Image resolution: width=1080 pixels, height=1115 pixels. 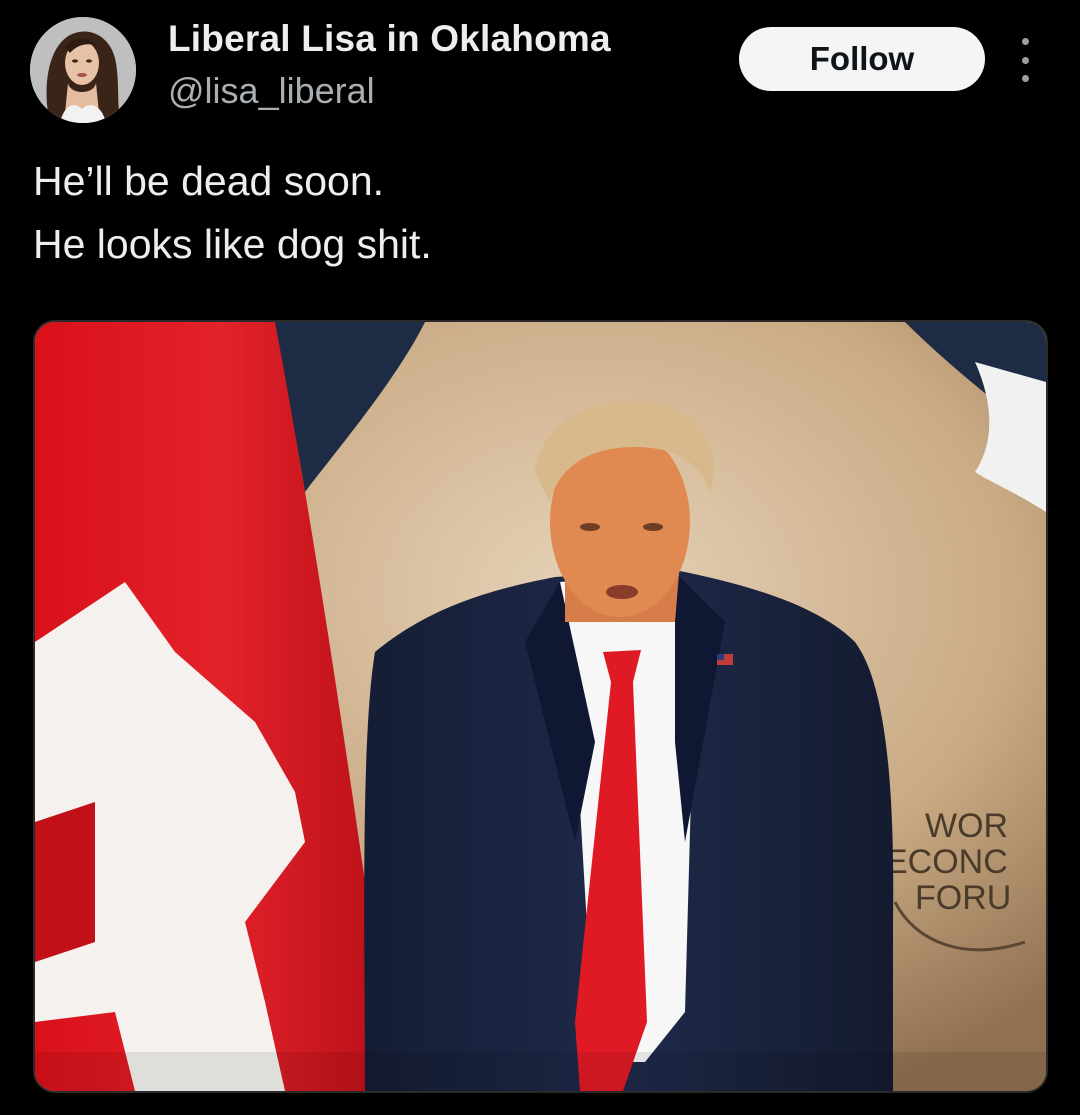 What do you see at coordinates (966, 826) in the screenshot?
I see `sign-line: WOR` at bounding box center [966, 826].